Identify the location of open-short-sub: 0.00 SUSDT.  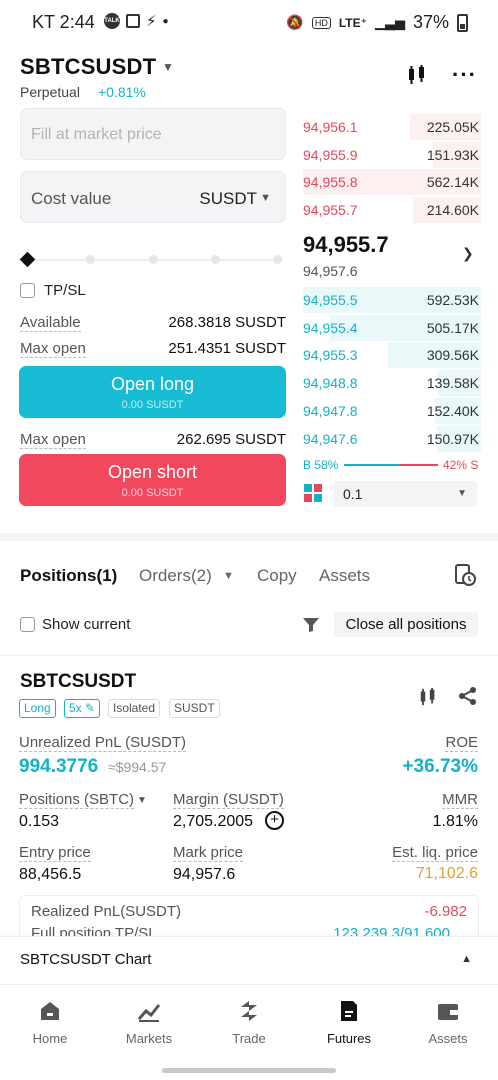
(152, 493).